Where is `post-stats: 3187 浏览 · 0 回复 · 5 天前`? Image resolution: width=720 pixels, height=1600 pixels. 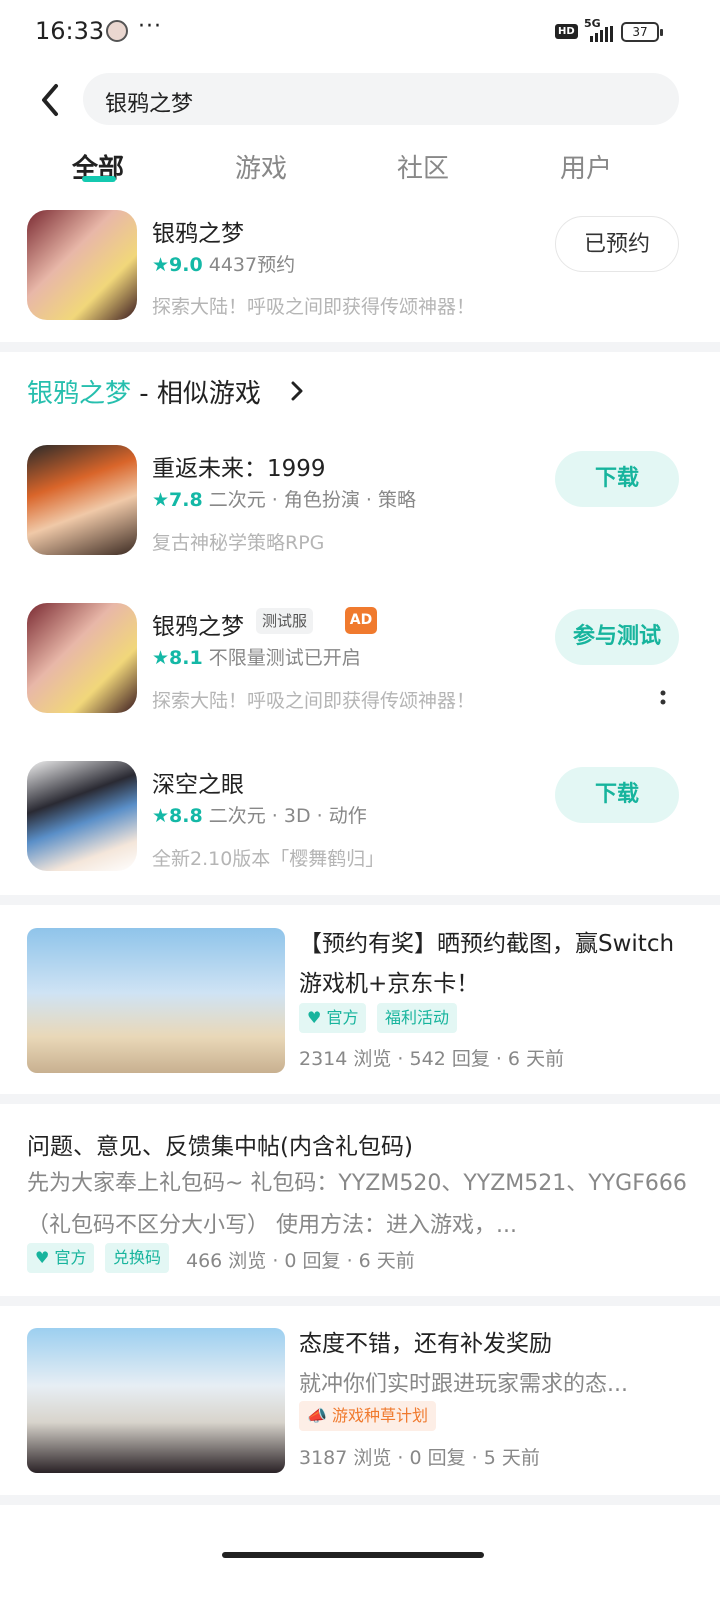
post-stats: 3187 浏览 · 0 回复 · 5 天前 is located at coordinates (419, 1458).